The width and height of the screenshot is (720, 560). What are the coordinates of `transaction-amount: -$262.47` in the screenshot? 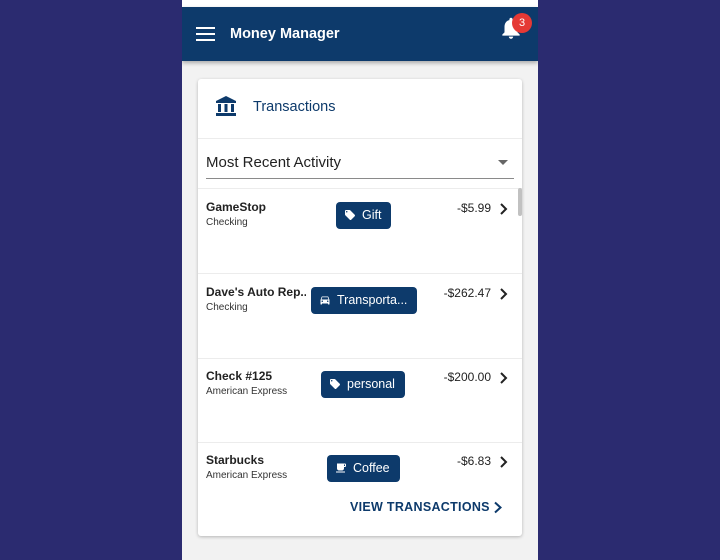 It's located at (467, 293).